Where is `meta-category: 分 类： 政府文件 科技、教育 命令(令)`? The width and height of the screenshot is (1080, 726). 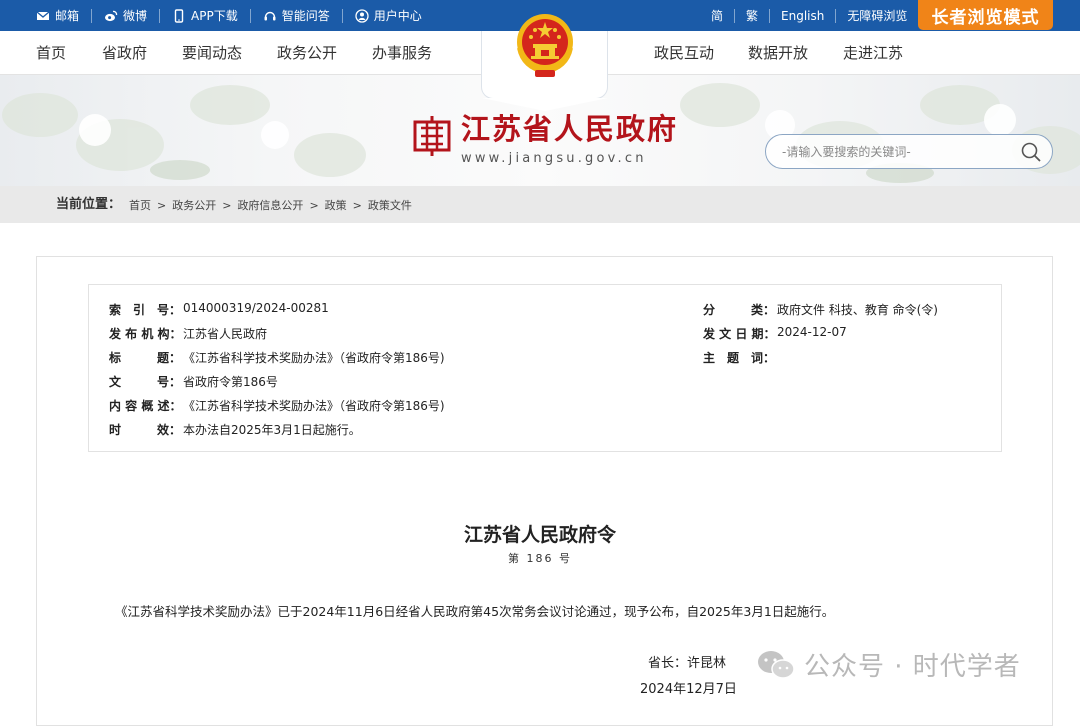 meta-category: 分 类： 政府文件 科技、教育 命令(令) is located at coordinates (820, 310).